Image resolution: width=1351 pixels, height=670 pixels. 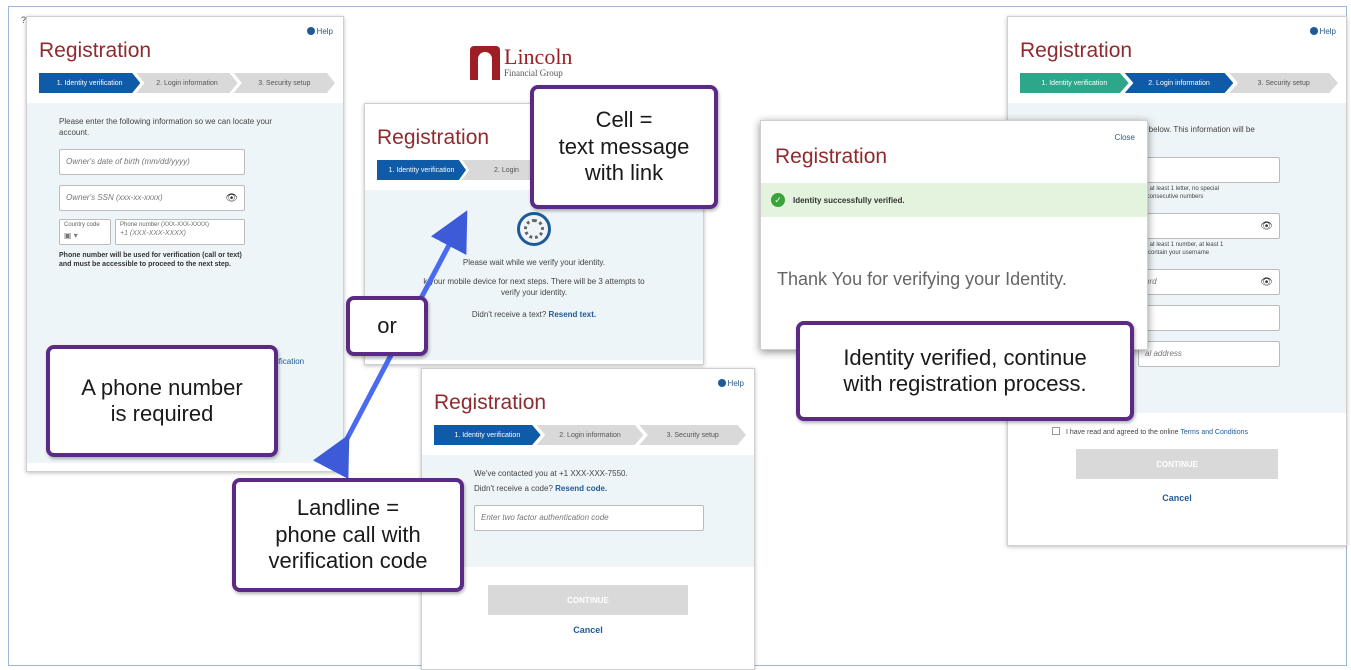 I want to click on callout-or: or, so click(x=387, y=326).